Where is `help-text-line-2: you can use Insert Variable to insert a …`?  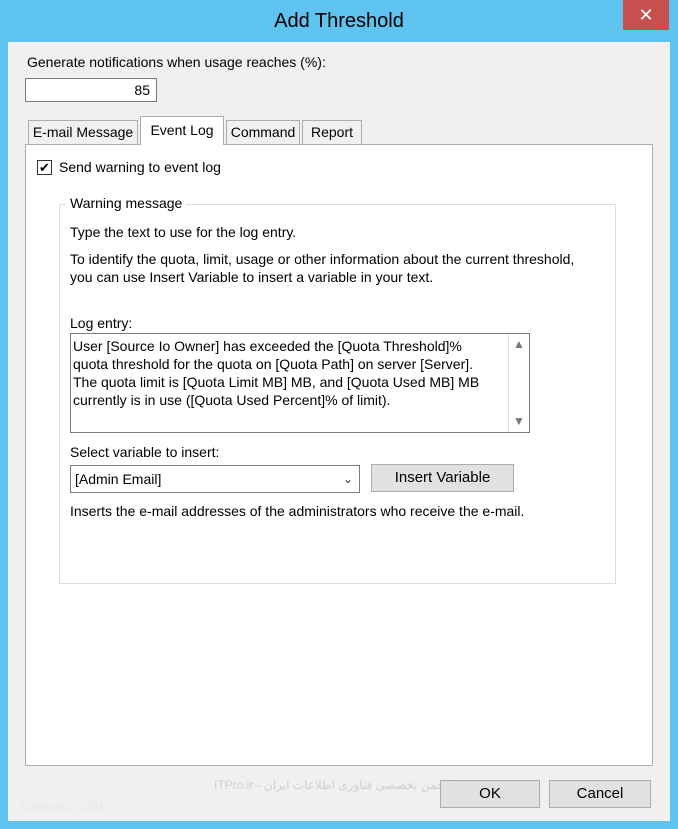 help-text-line-2: you can use Insert Variable to insert a … is located at coordinates (252, 277).